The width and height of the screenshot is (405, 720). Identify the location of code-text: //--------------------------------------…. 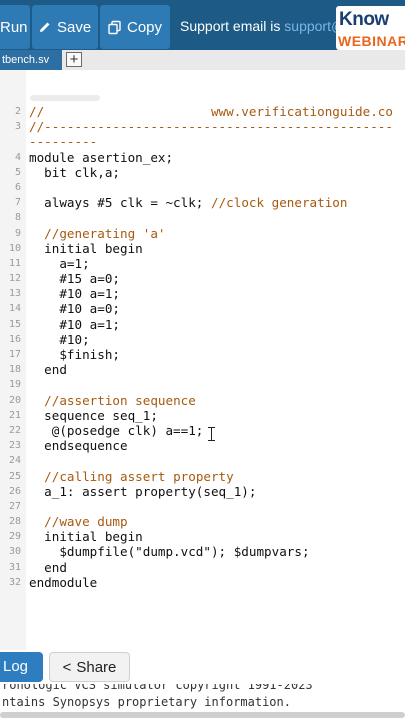
(211, 127).